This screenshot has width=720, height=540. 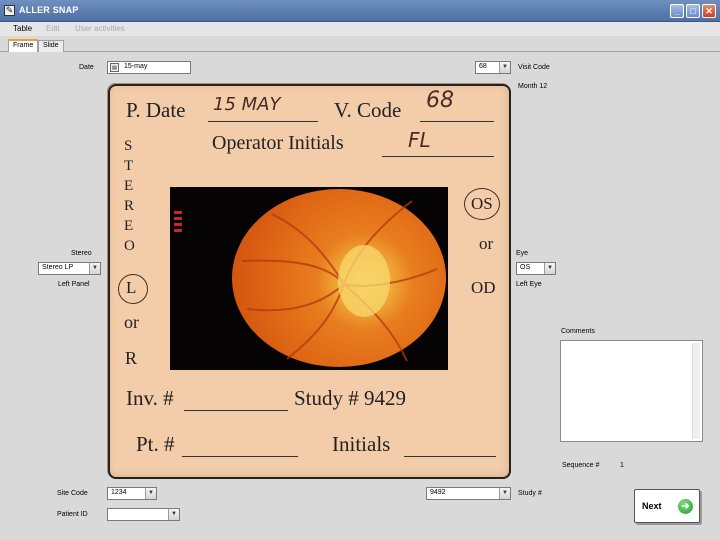 What do you see at coordinates (58, 267) in the screenshot?
I see `stereo-value: Stereo LP` at bounding box center [58, 267].